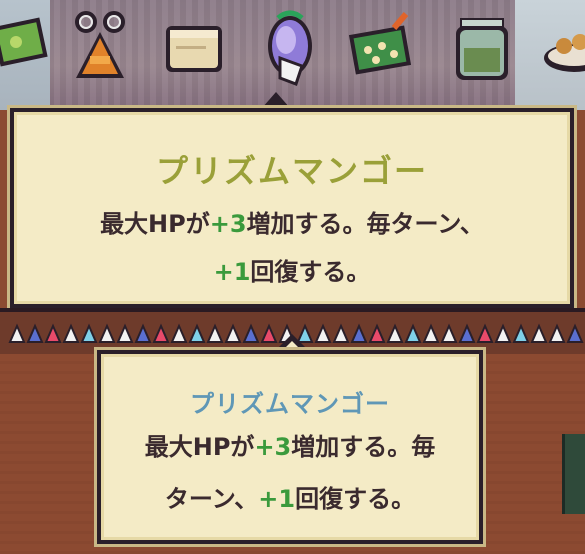 The height and width of the screenshot is (554, 585). I want to click on desc-line-2: ターン、+1回復する。, so click(290, 499).